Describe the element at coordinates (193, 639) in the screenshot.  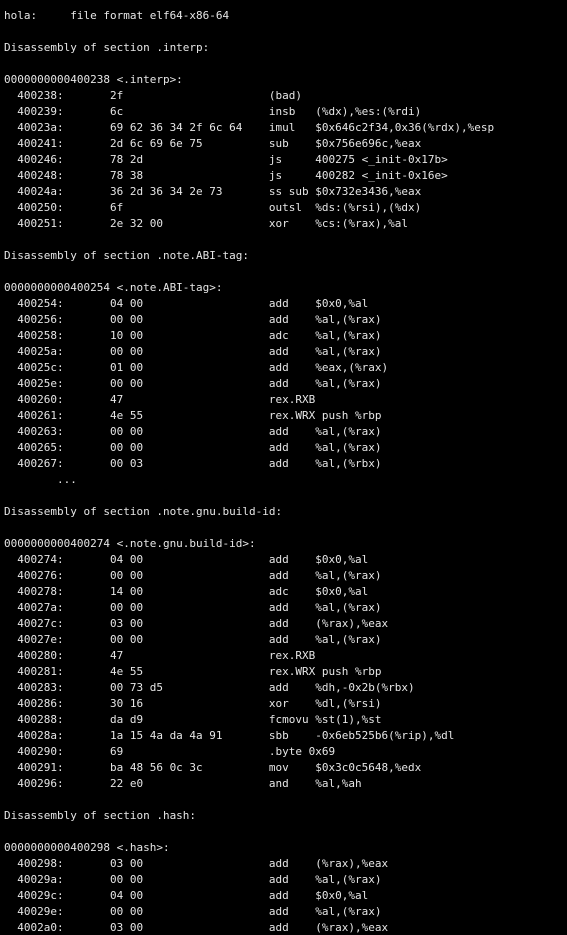
I see `disassembly-line: 40027e: 00 00 add %al,(%rax)` at that location.